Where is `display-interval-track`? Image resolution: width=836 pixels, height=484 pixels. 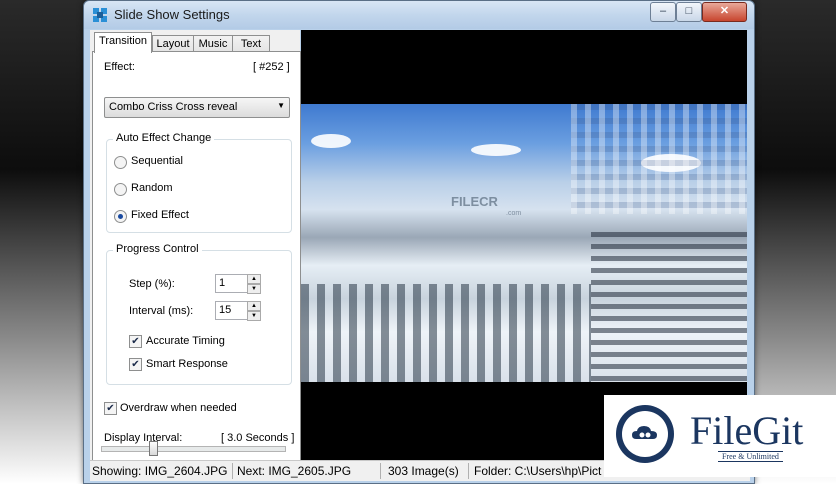
display-interval-track is located at coordinates (193, 449).